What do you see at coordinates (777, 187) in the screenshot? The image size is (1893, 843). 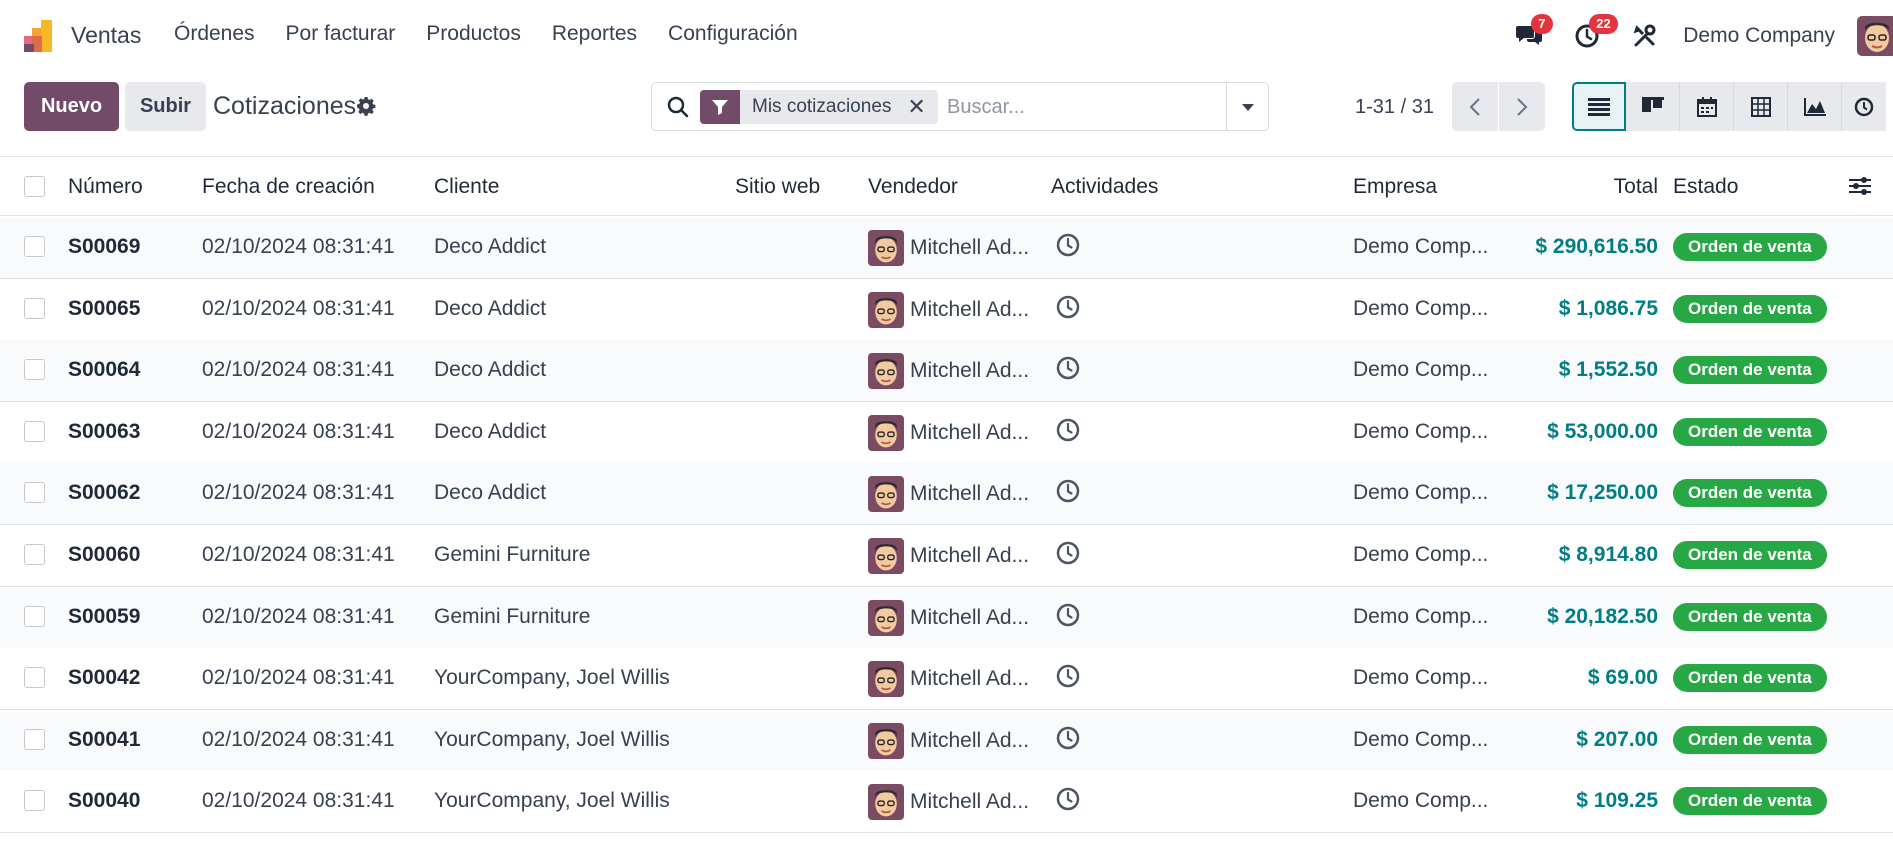 I see `column-header-website: Sitio web` at bounding box center [777, 187].